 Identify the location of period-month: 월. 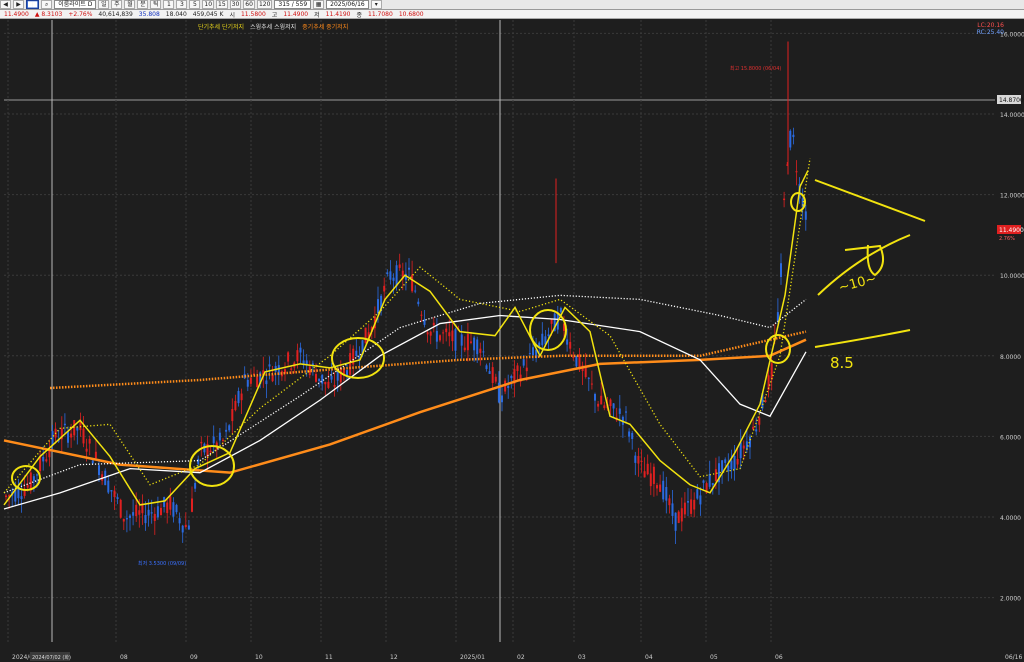
(130, 4).